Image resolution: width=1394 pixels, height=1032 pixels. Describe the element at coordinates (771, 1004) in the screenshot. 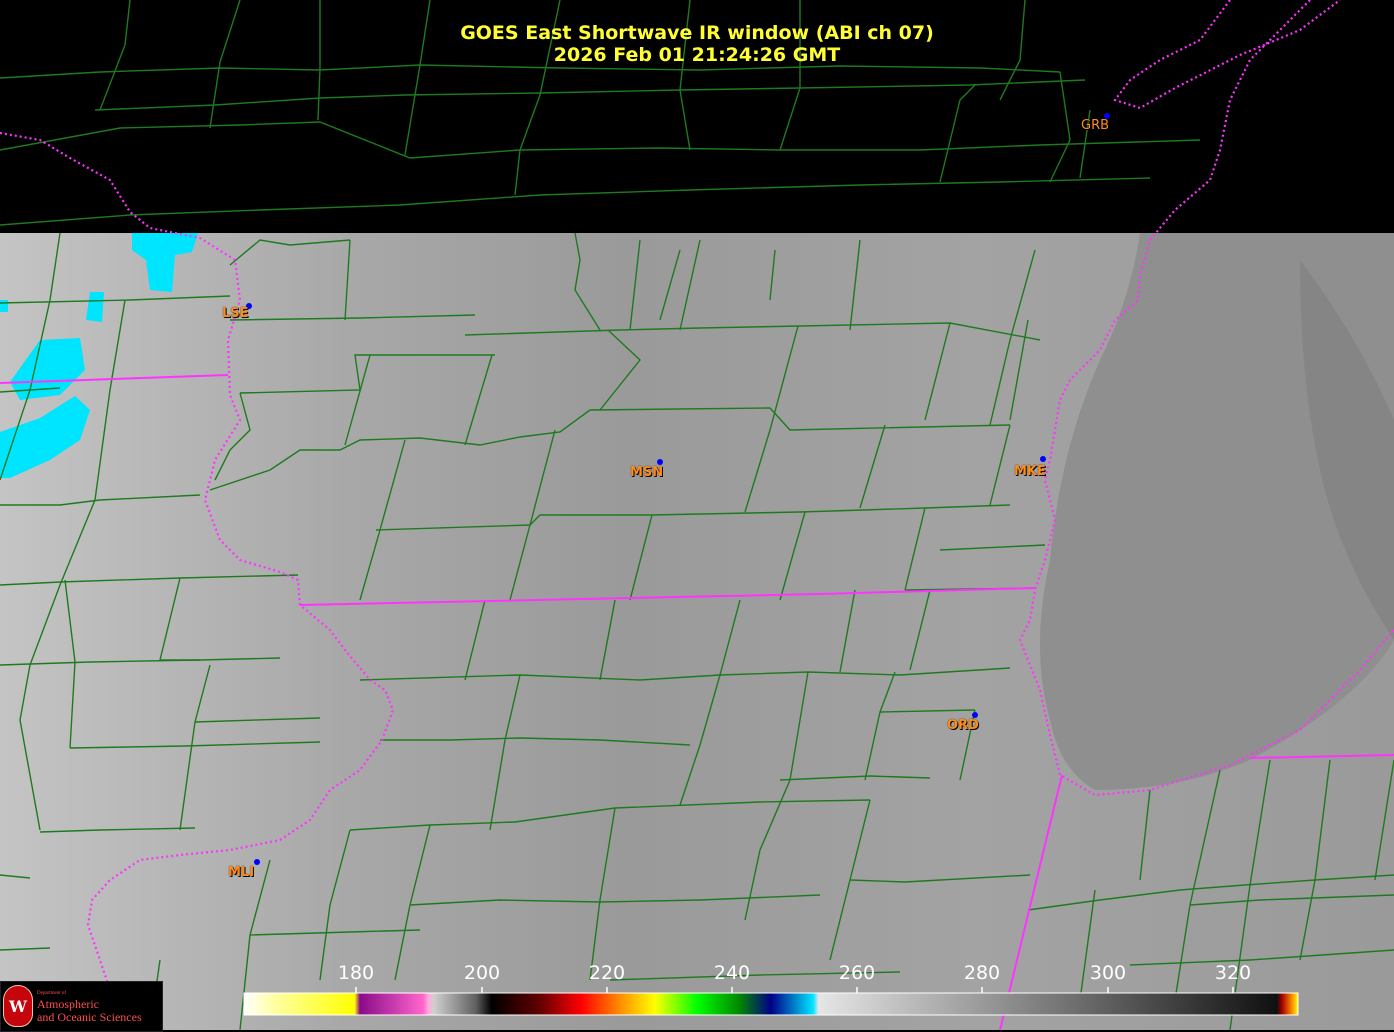

I see `colorbar` at that location.